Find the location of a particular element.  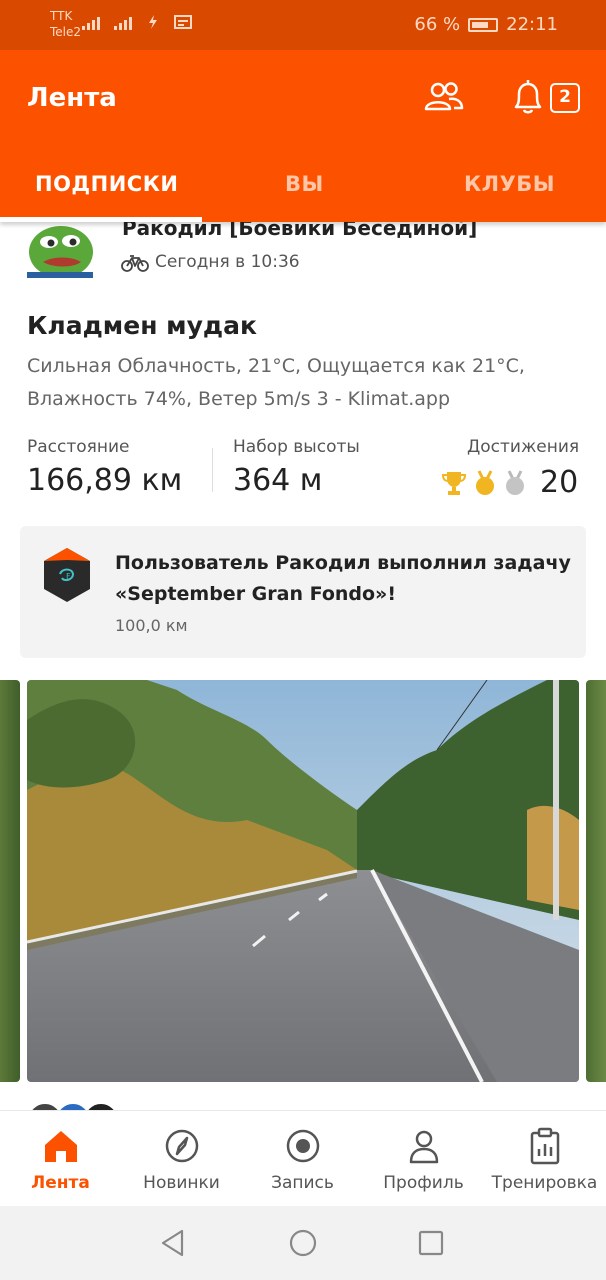

feed-tabs: ПОДПИСКИ ВЫ КЛУБЫ is located at coordinates (303, 195).